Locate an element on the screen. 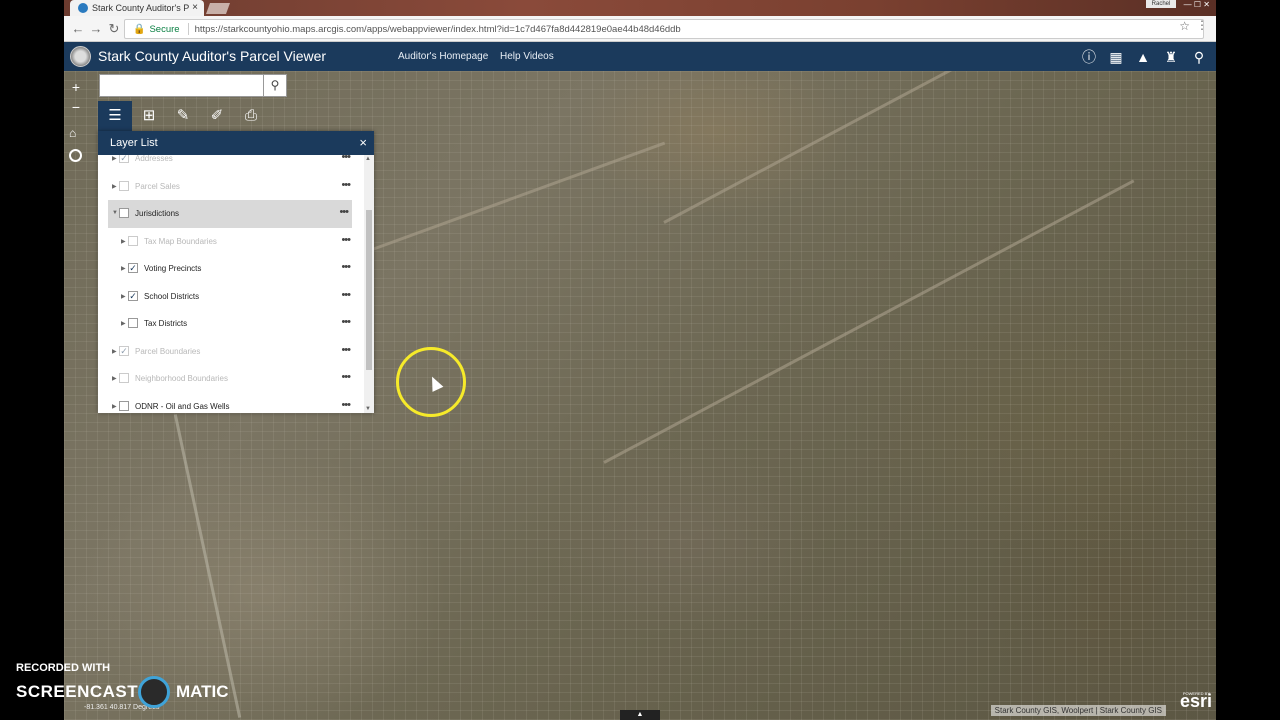 This screenshot has width=1280, height=720. layer-row: ▼ Jurisdictions ••• is located at coordinates (230, 214).